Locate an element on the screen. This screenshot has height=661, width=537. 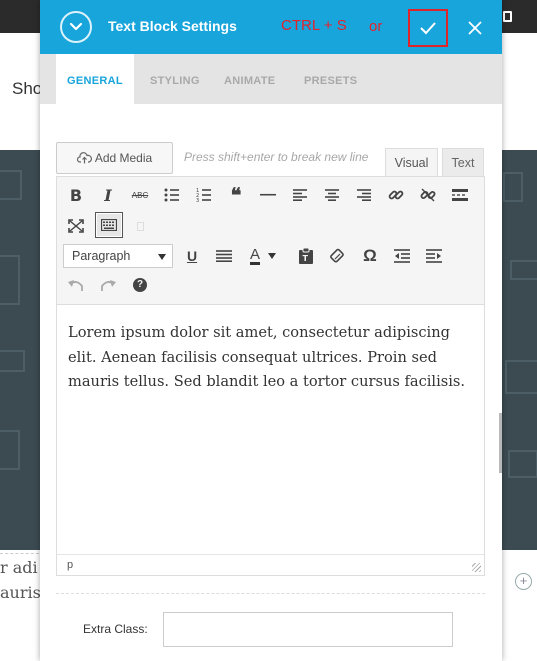
background-divider is located at coordinates (19, 553).